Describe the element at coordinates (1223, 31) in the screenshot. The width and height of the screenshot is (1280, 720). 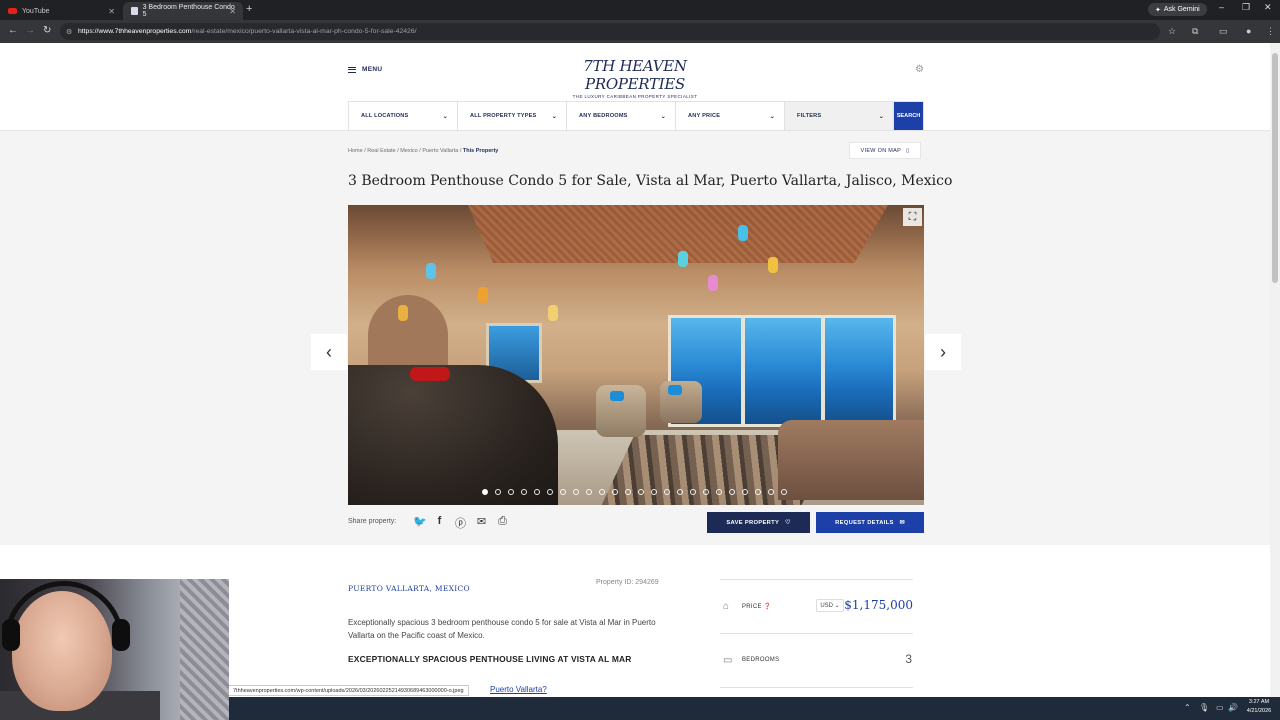
I see `side-panel-icon: ▭` at that location.